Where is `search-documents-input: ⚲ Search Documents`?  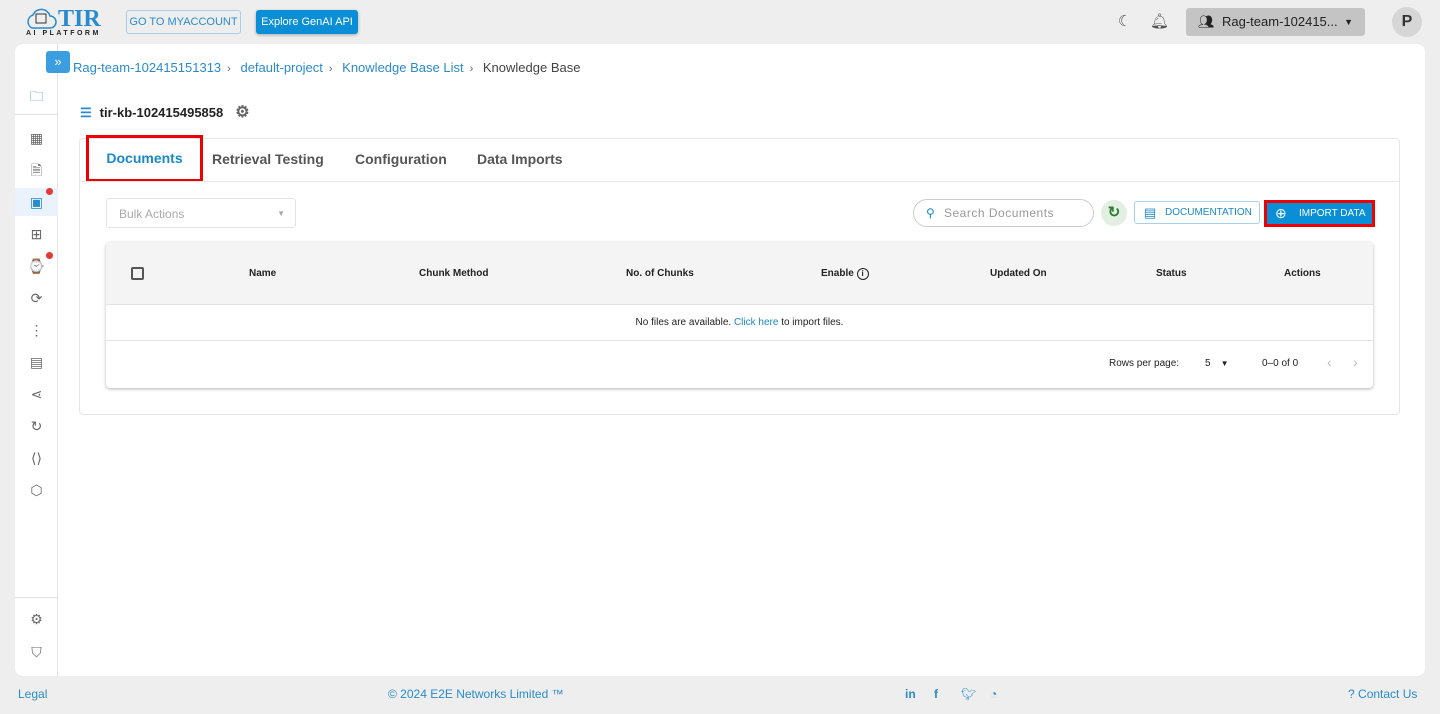
search-documents-input: ⚲ Search Documents is located at coordinates (1003, 213).